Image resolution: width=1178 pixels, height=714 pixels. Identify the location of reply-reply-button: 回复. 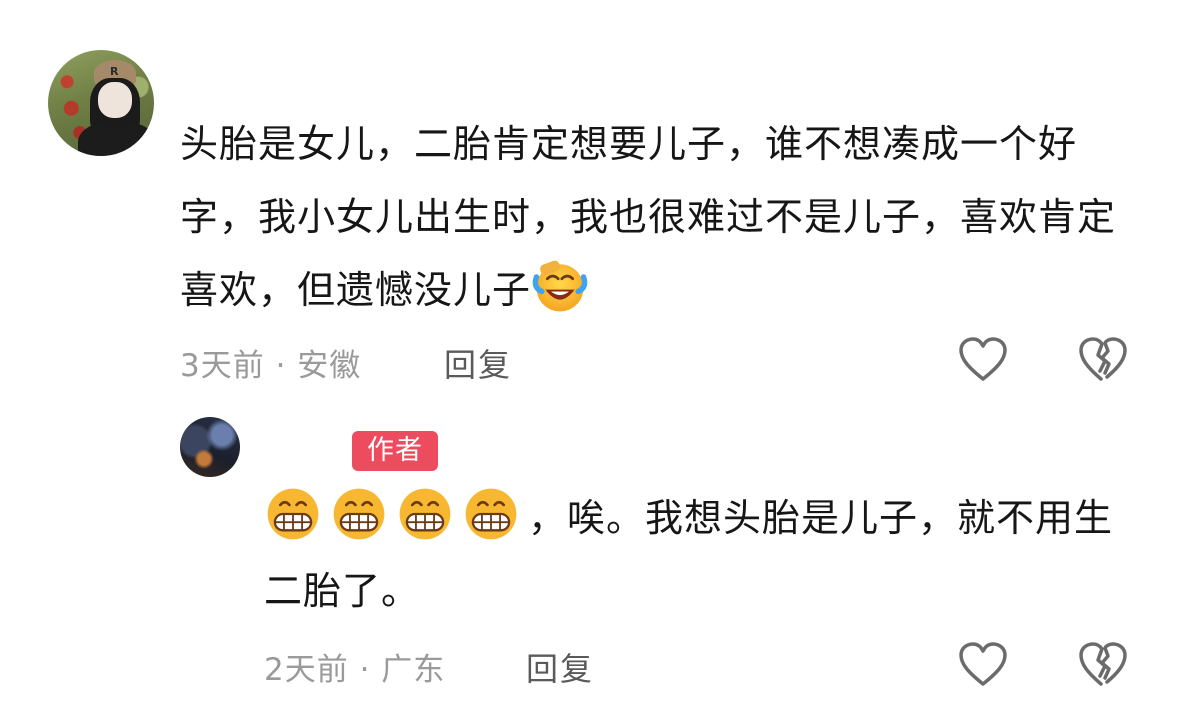
(560, 667).